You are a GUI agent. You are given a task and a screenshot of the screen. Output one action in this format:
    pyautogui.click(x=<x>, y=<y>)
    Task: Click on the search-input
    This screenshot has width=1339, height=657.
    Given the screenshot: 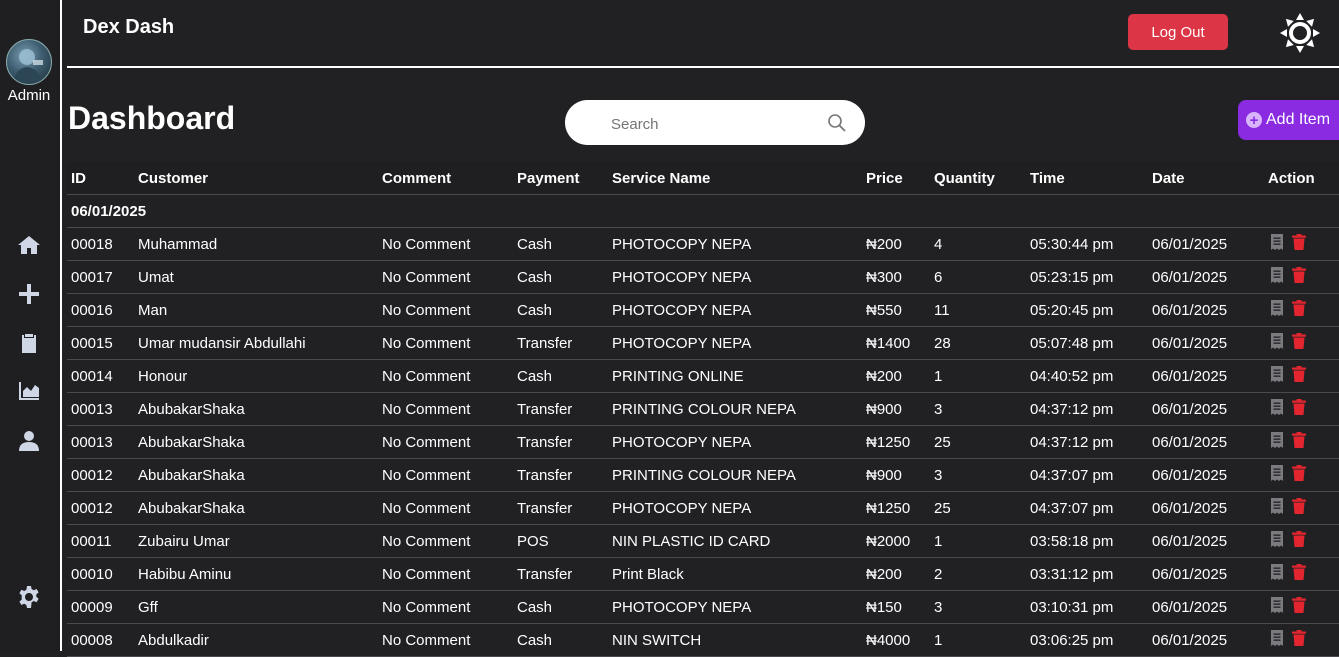 What is the action you would take?
    pyautogui.click(x=716, y=124)
    